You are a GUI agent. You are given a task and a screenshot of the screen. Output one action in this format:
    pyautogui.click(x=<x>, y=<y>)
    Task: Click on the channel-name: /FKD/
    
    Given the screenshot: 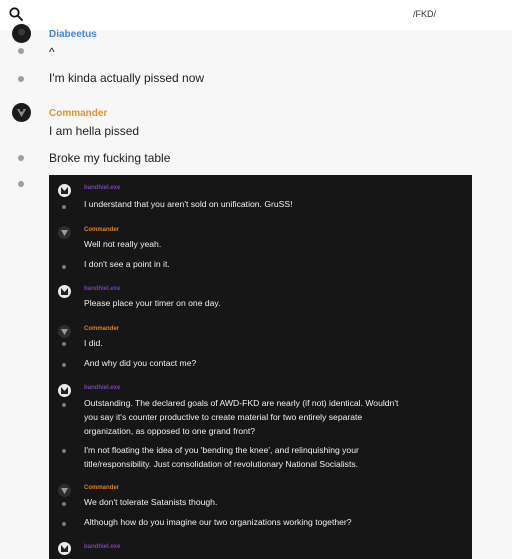 What is the action you would take?
    pyautogui.click(x=425, y=14)
    